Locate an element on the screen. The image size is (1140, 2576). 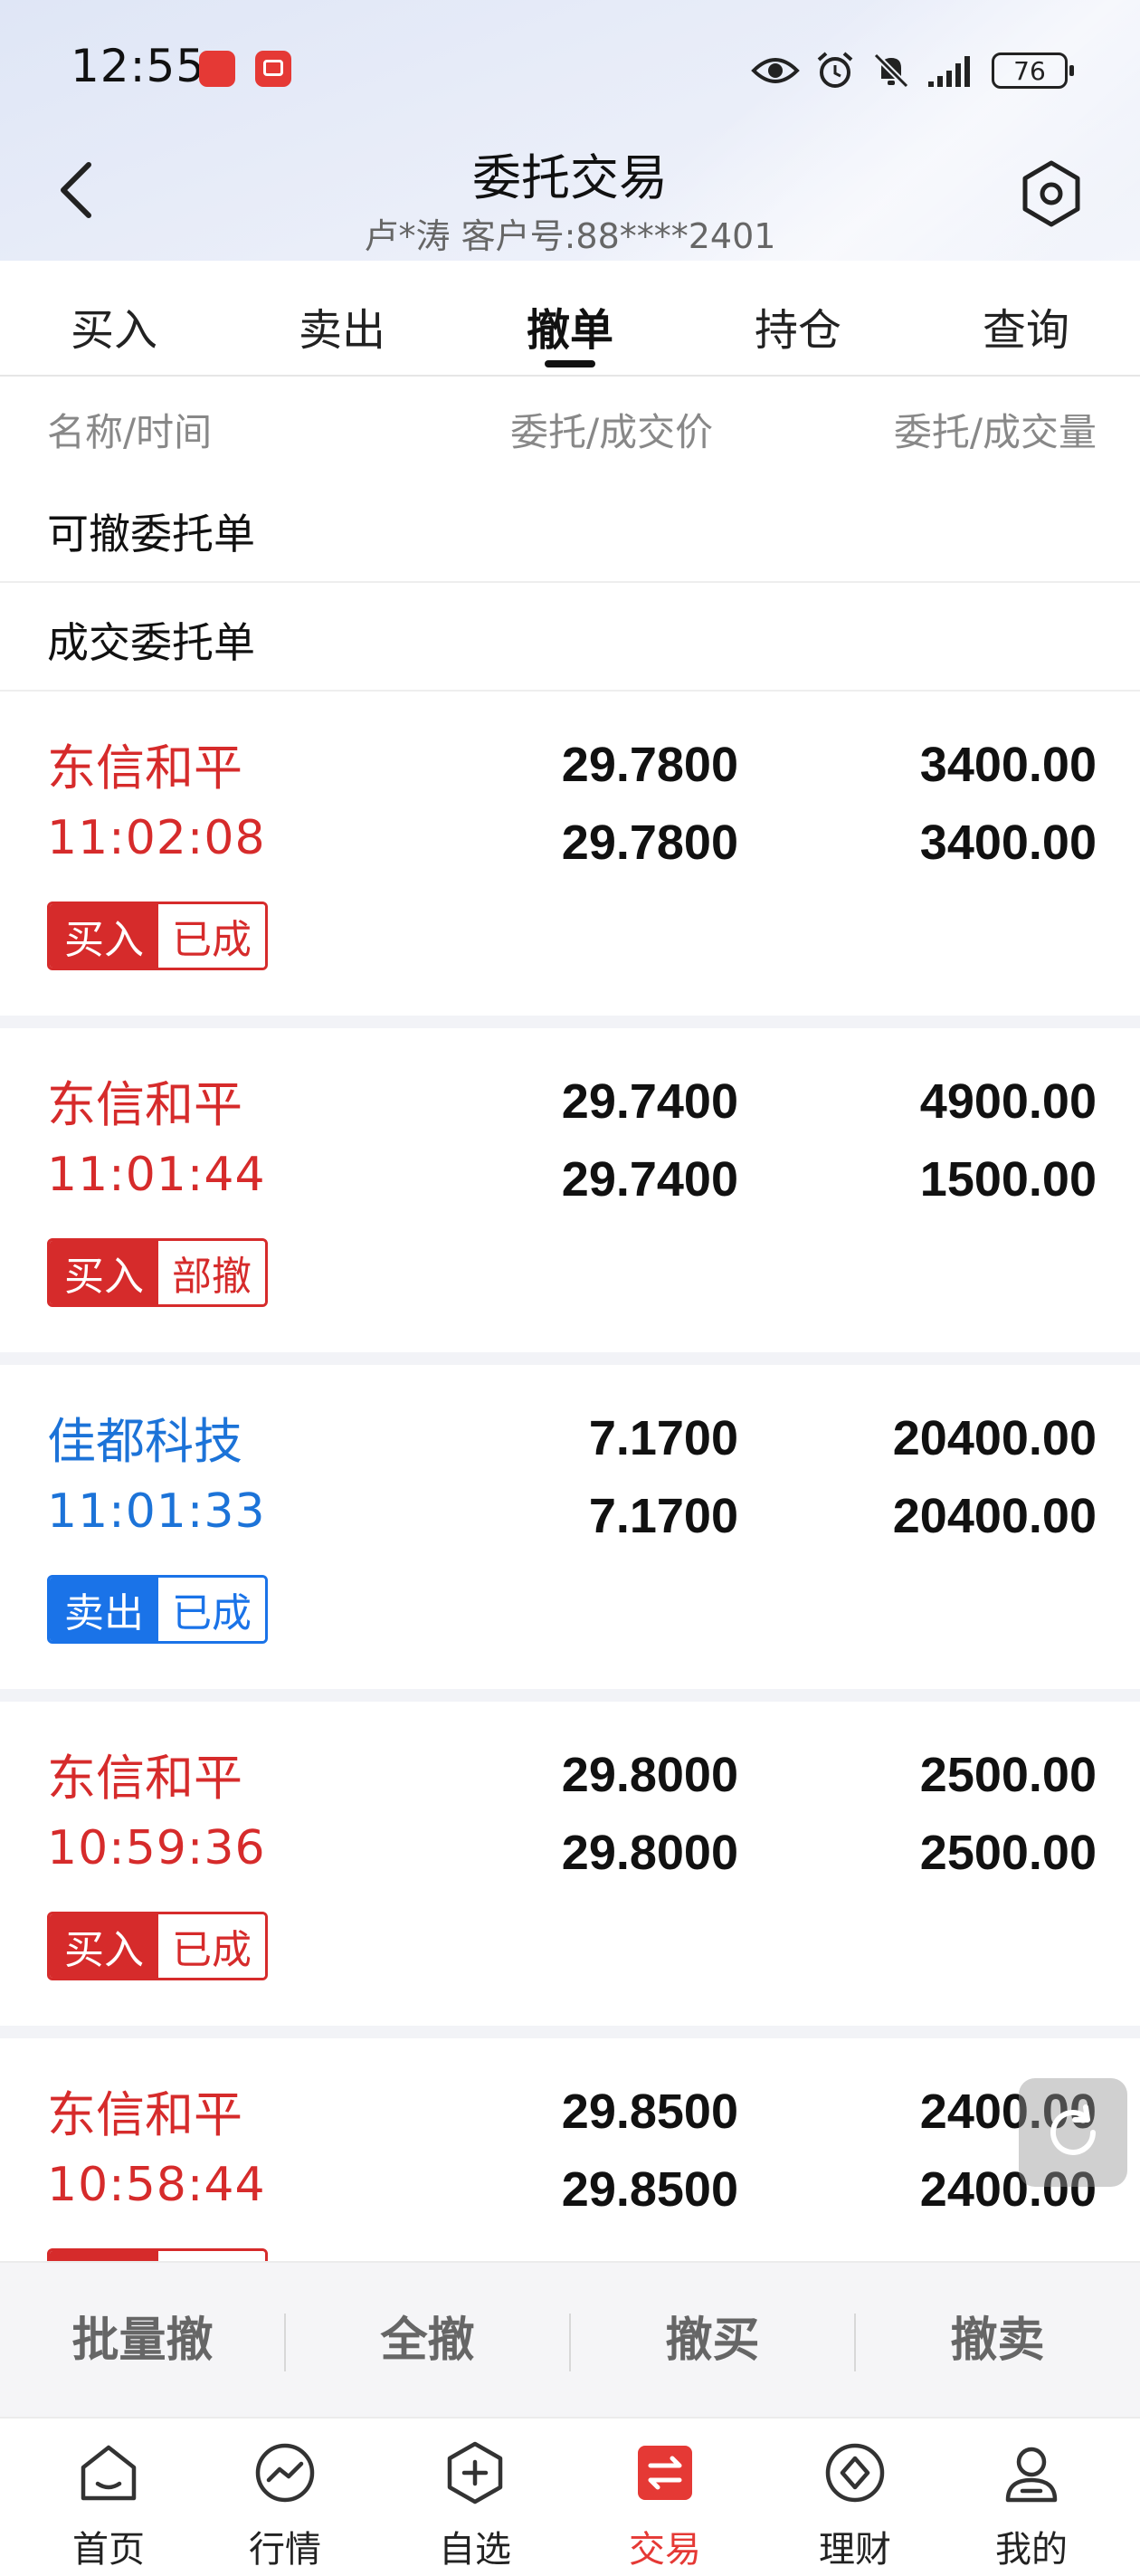
column-header: 名称/时间 委托/成交价 委托/成交量 is located at coordinates (570, 424).